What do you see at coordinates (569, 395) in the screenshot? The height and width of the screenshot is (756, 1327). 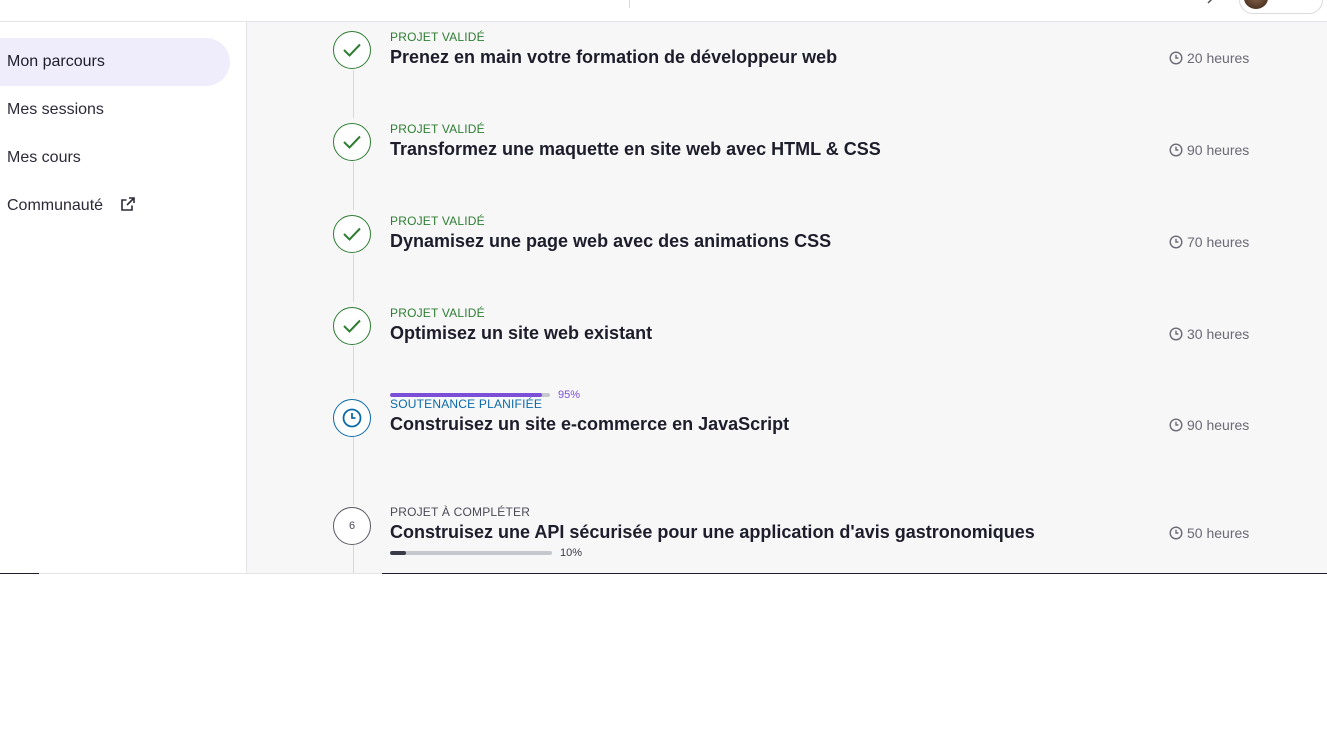 I see `progress-label: 95%` at bounding box center [569, 395].